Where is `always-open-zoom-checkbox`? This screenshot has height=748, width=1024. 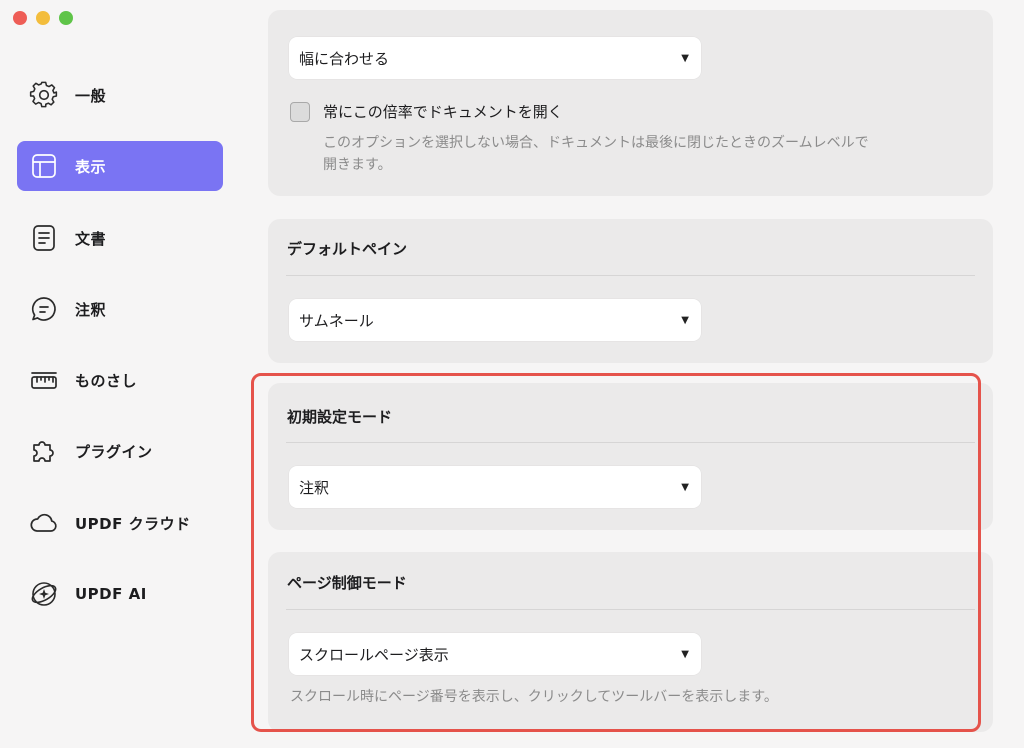
always-open-zoom-checkbox is located at coordinates (300, 111).